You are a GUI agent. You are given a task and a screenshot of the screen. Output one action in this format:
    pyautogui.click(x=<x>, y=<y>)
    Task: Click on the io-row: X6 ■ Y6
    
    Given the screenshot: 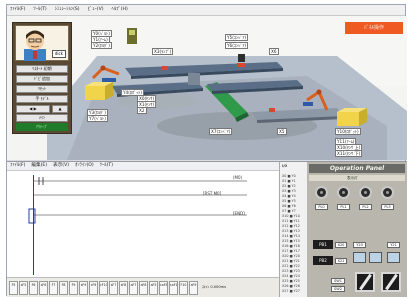 What is the action you would take?
    pyautogui.click(x=289, y=206)
    